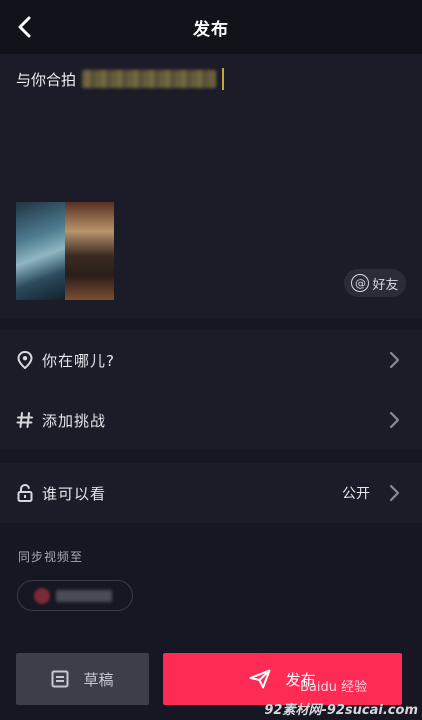 The image size is (422, 720). What do you see at coordinates (98, 679) in the screenshot?
I see `draft-label: 草稿` at bounding box center [98, 679].